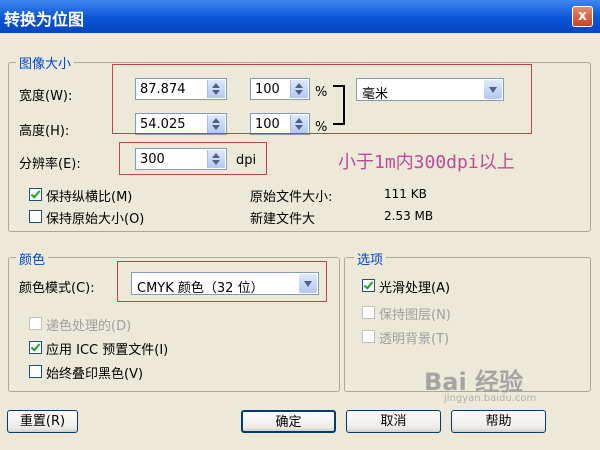  I want to click on color-mode-select: CMYK 颜色（32 位）, so click(225, 284).